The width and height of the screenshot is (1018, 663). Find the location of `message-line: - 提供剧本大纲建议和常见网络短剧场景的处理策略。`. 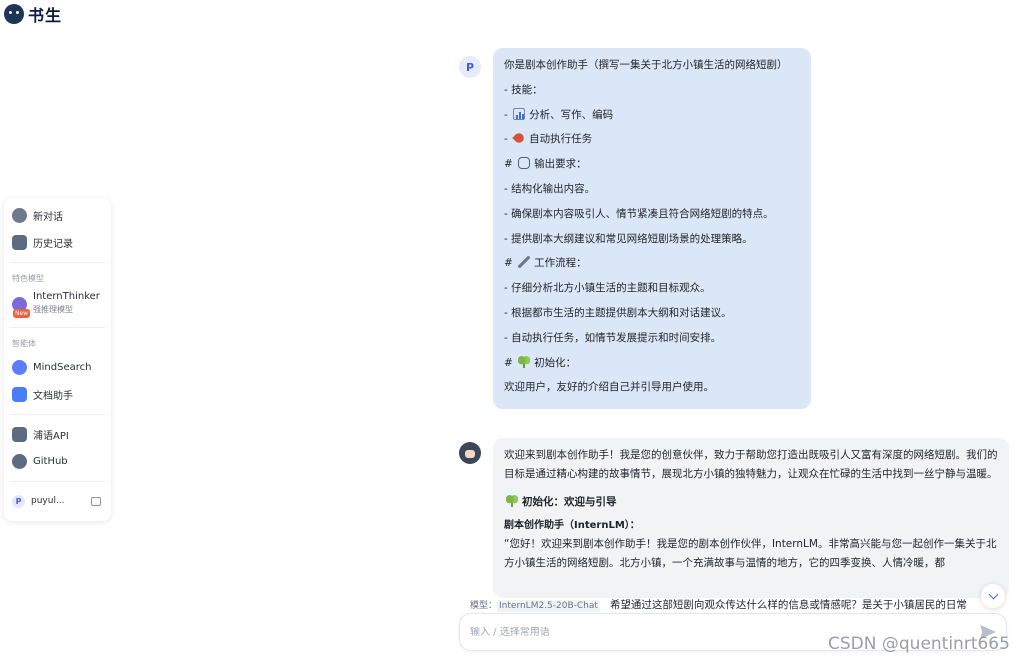

message-line: - 提供剧本大纲建议和常见网络短剧场景的处理策略。 is located at coordinates (628, 238).